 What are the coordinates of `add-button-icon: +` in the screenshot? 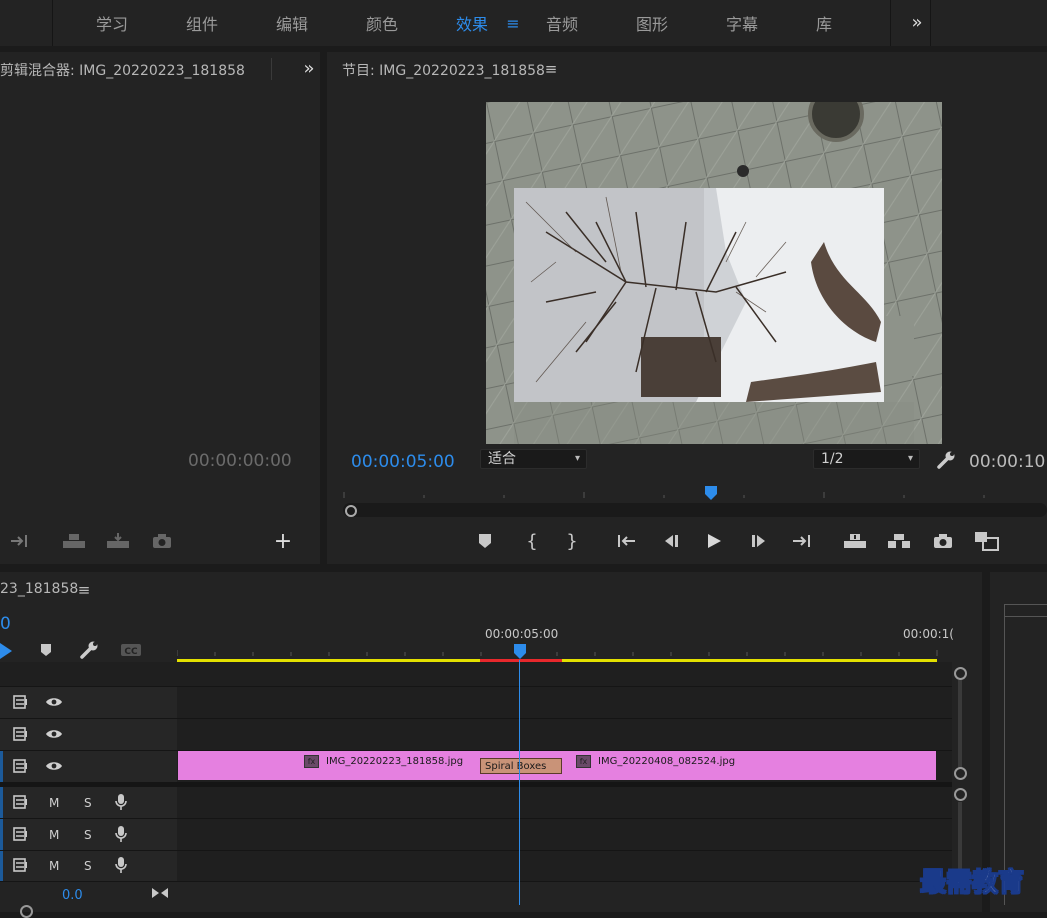 It's located at (283, 541).